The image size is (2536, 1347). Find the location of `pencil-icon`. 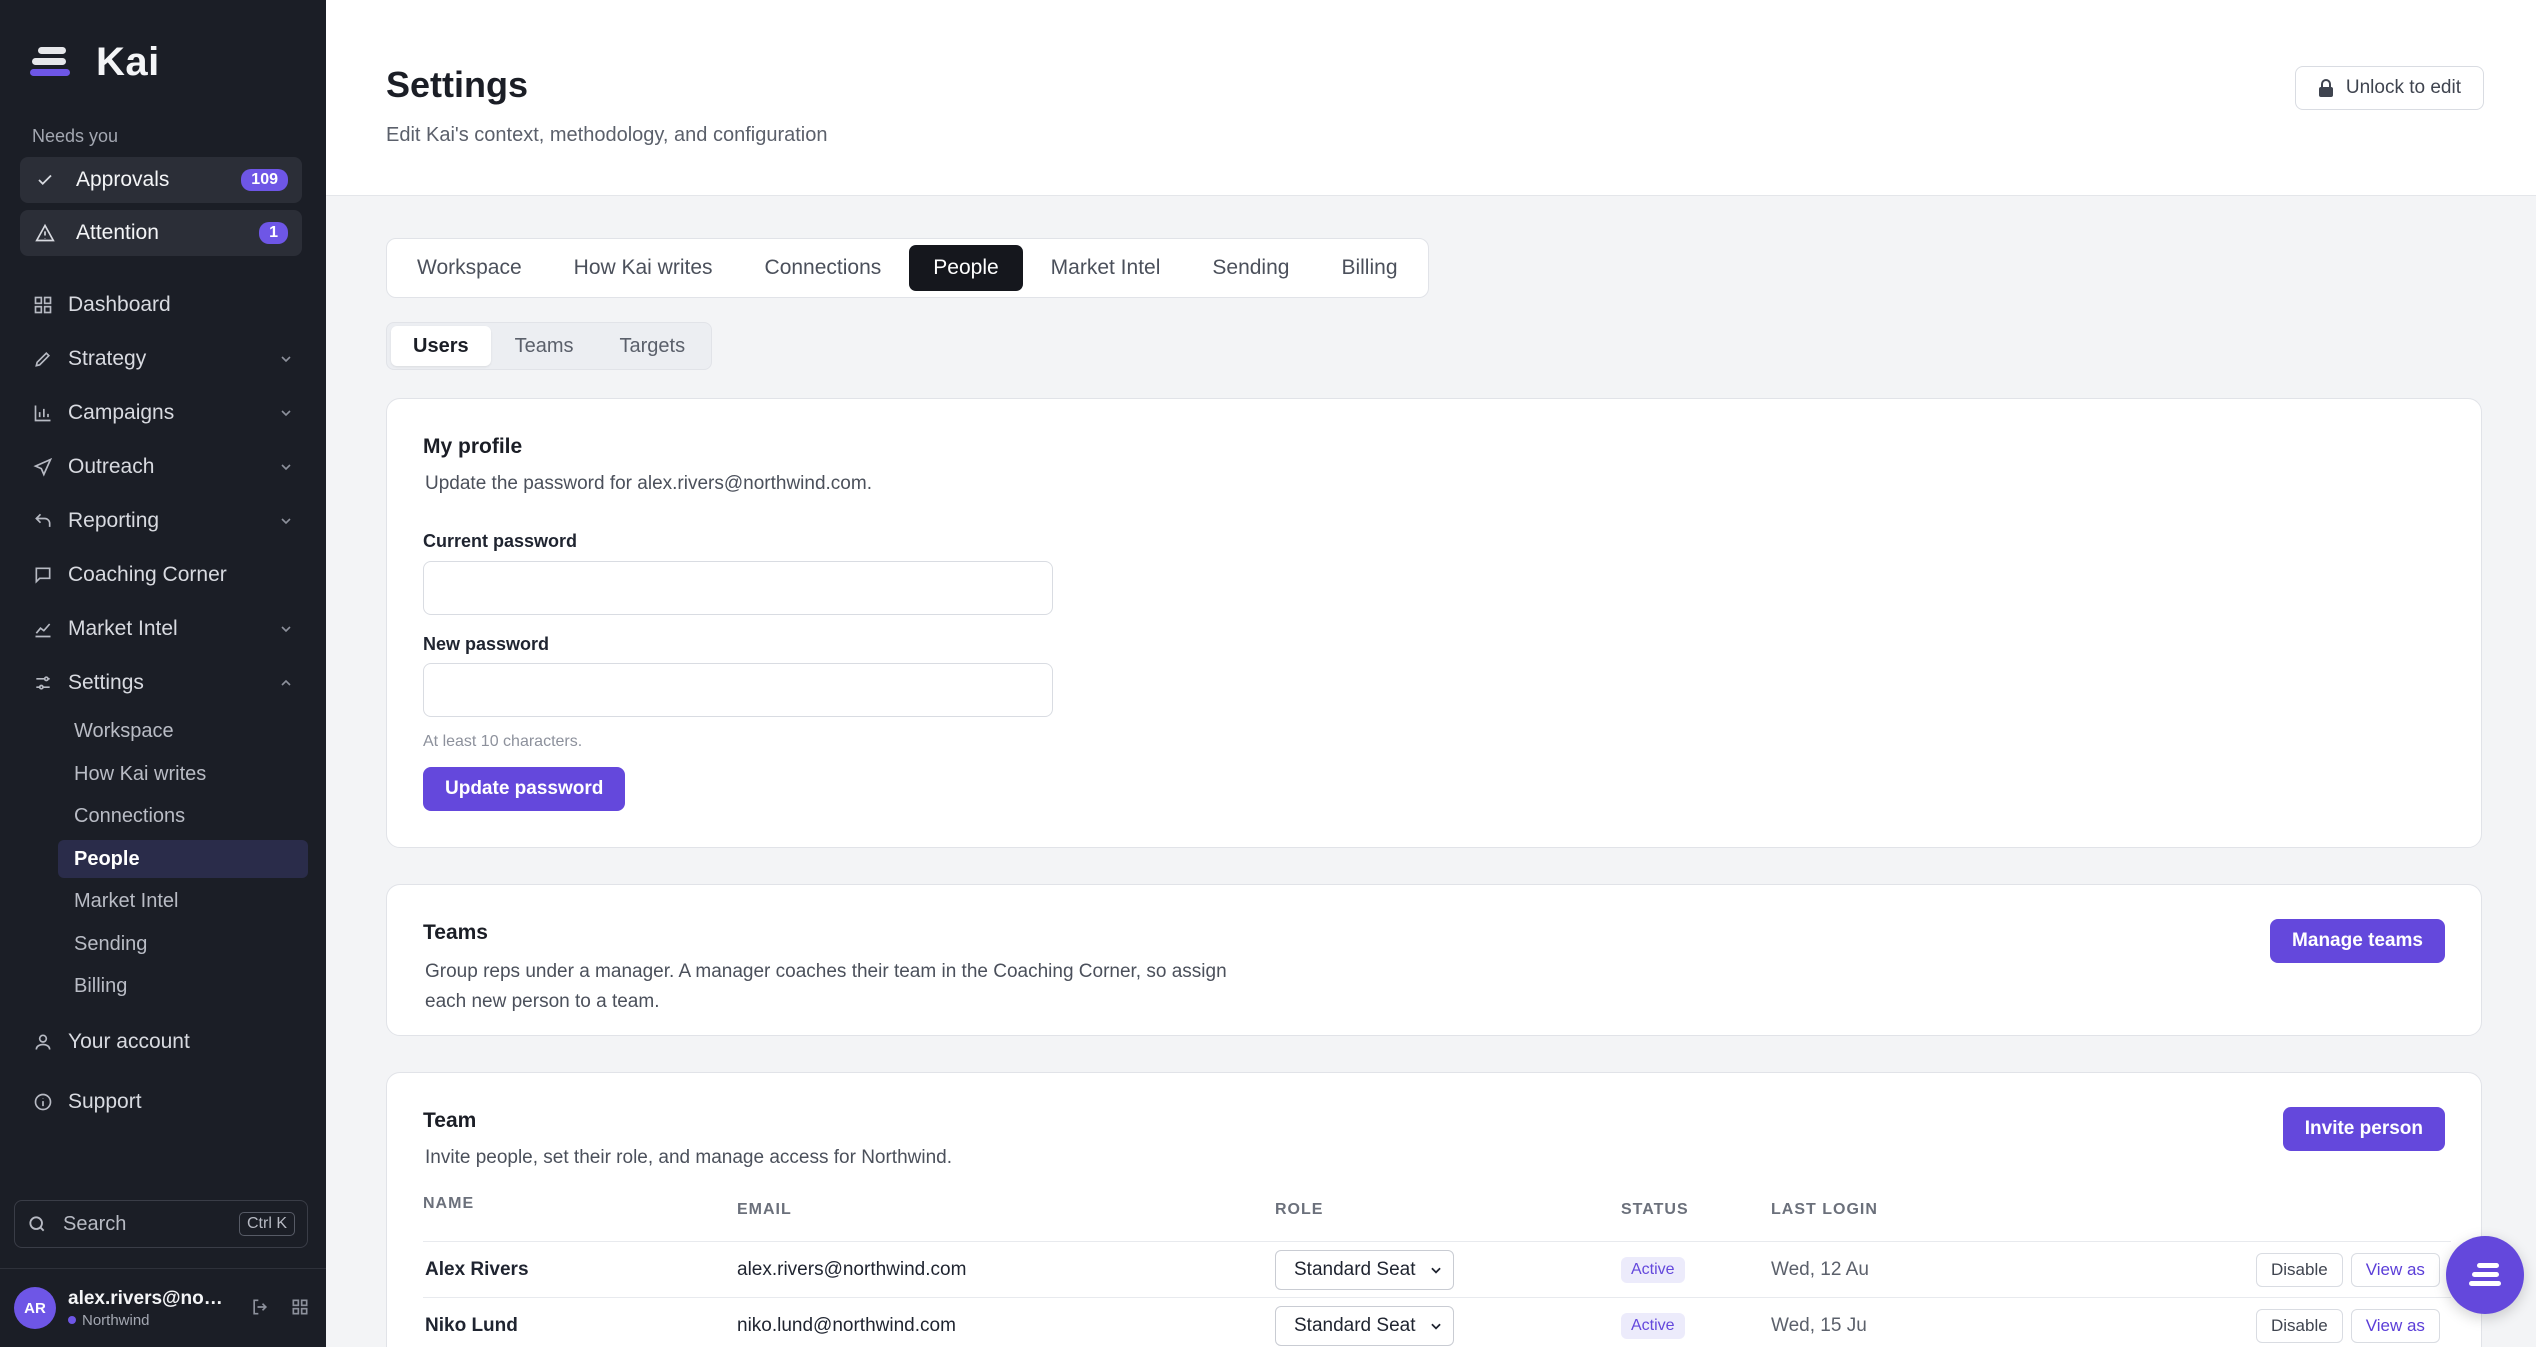

pencil-icon is located at coordinates (43, 359).